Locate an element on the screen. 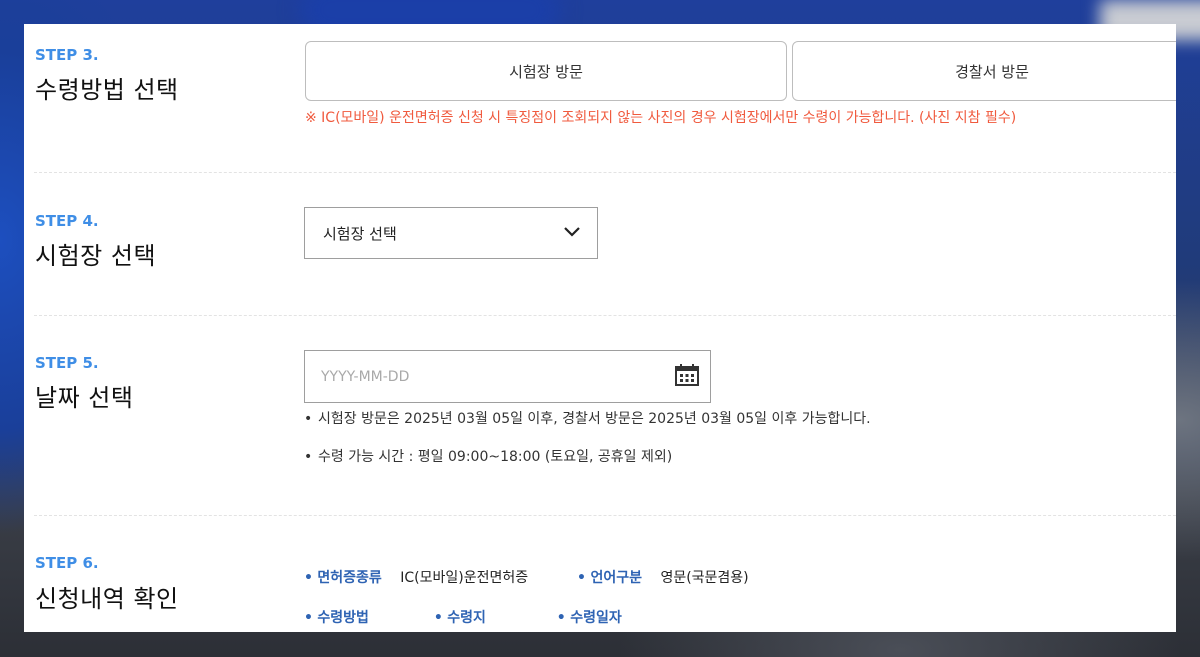 The width and height of the screenshot is (1200, 657). license-type-label: 면허증종류 is located at coordinates (349, 578).